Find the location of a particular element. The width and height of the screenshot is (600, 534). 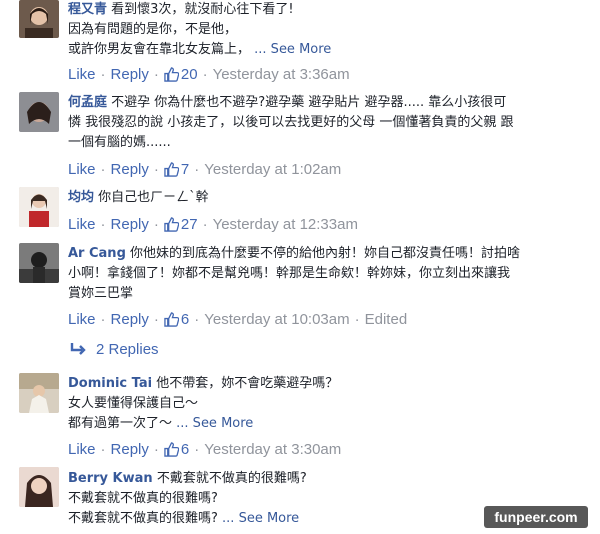

site-watermark: funpeer.com is located at coordinates (536, 517).